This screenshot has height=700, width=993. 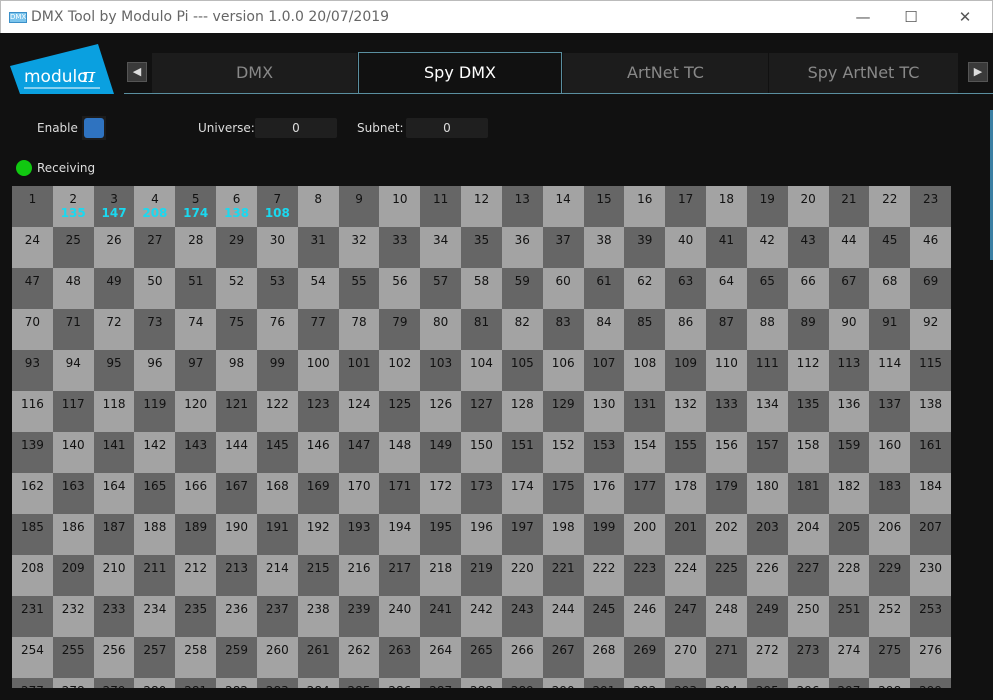 I want to click on channel-number: 162, so click(x=32, y=486).